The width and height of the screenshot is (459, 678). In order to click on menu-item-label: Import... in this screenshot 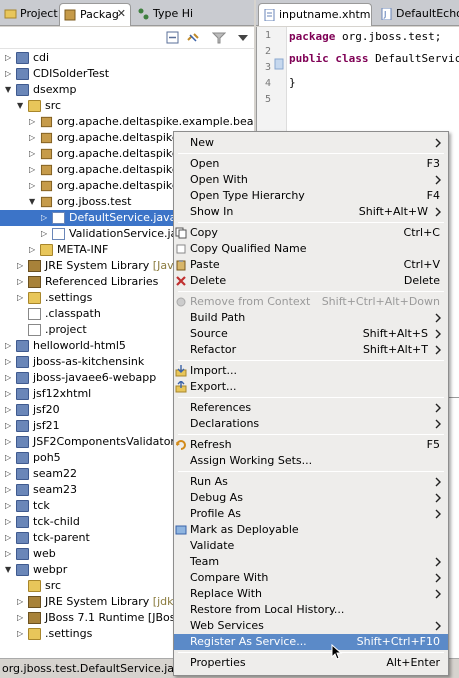, I will do `click(213, 370)`.